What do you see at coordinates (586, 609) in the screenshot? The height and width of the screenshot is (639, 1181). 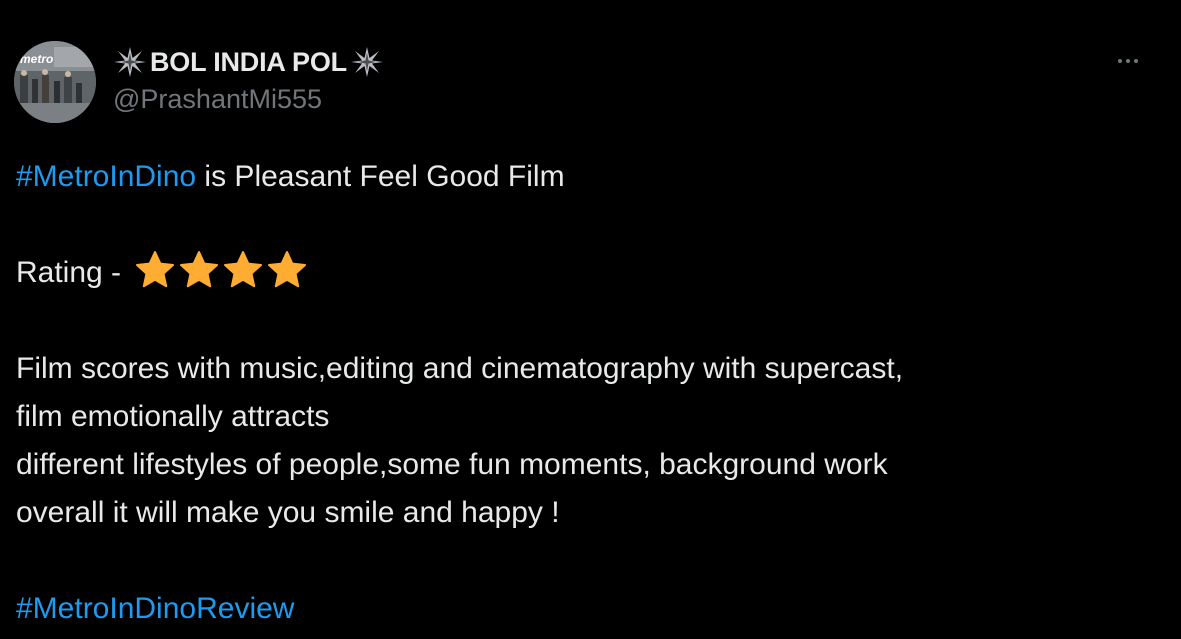 I see `tweet-line: #MetroInDinoReview` at bounding box center [586, 609].